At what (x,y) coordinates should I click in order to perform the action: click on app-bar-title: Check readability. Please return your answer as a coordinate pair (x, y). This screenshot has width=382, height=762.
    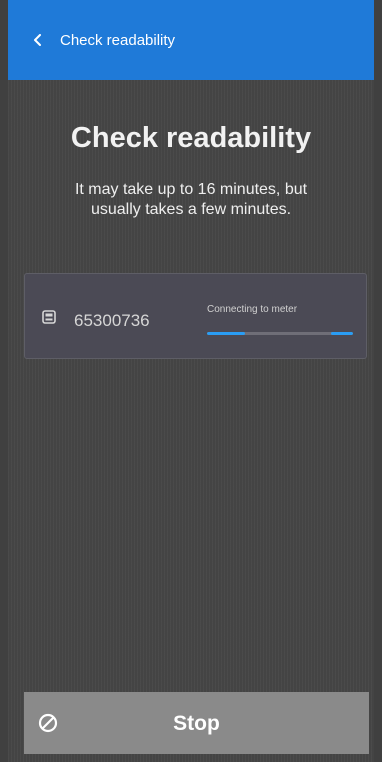
    Looking at the image, I should click on (118, 40).